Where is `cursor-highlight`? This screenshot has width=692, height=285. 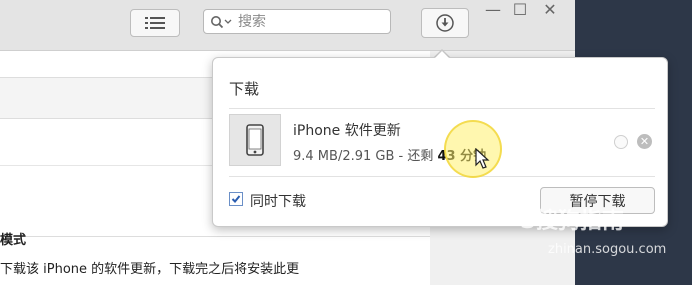
cursor-highlight is located at coordinates (473, 149).